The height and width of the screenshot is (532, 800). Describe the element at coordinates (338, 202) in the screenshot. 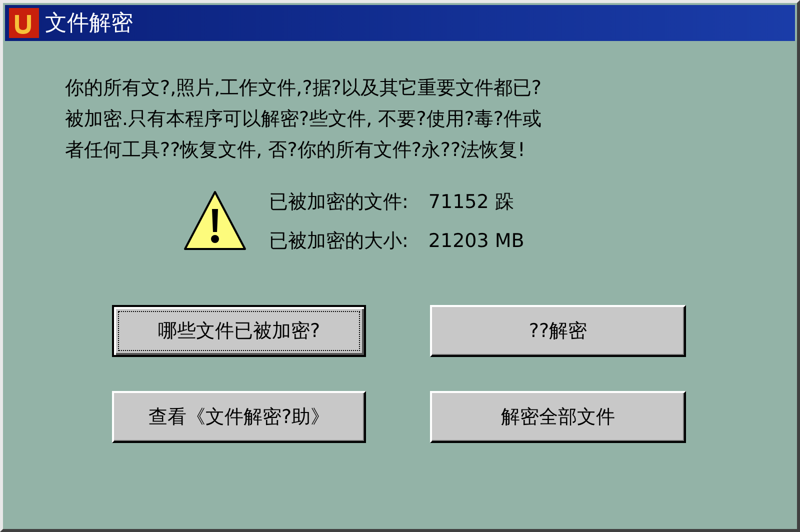

I see `stat-label: 已被加密的文件:` at that location.